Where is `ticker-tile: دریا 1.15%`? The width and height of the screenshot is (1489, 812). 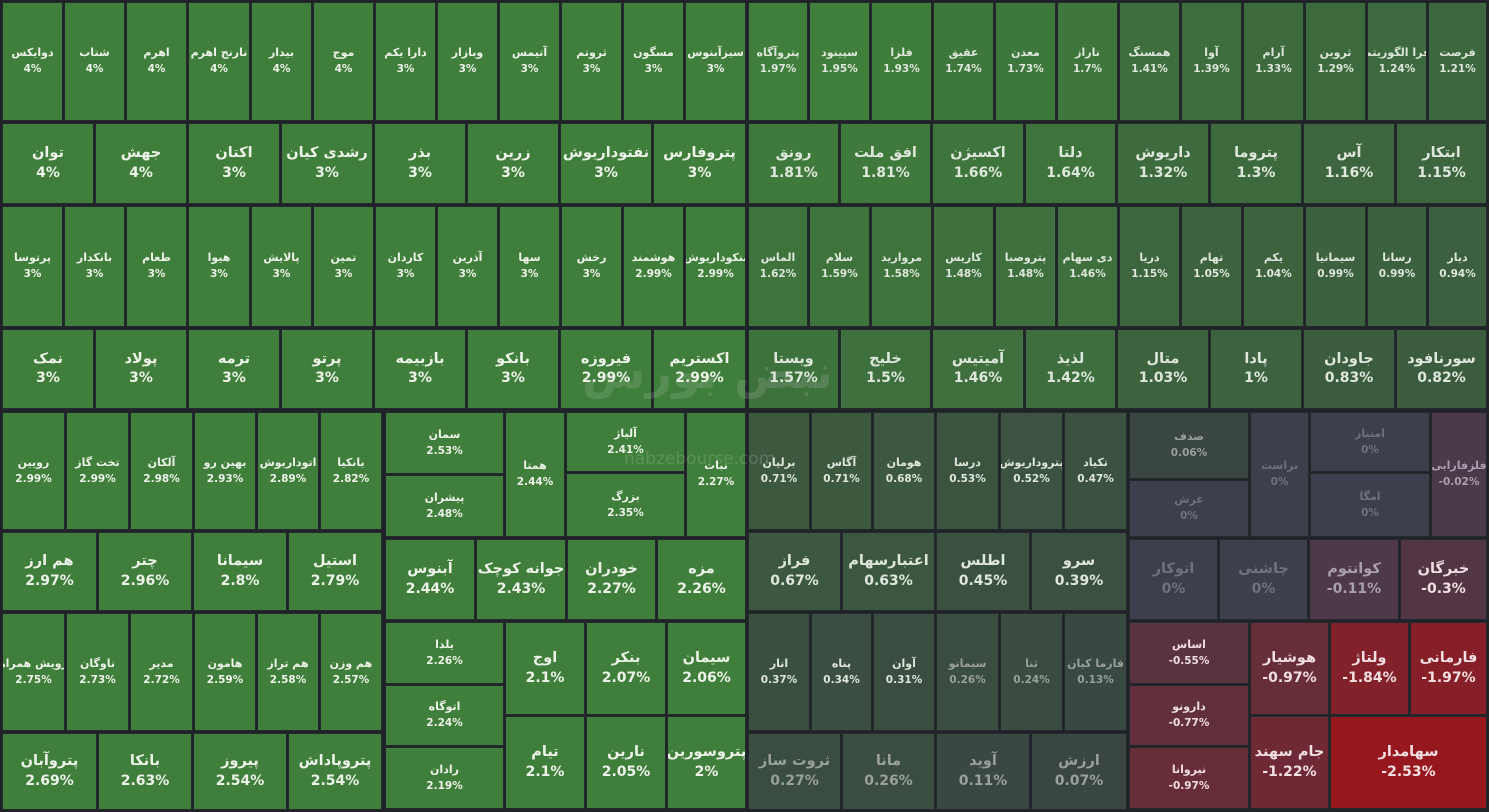 ticker-tile: دریا 1.15% is located at coordinates (1149, 266).